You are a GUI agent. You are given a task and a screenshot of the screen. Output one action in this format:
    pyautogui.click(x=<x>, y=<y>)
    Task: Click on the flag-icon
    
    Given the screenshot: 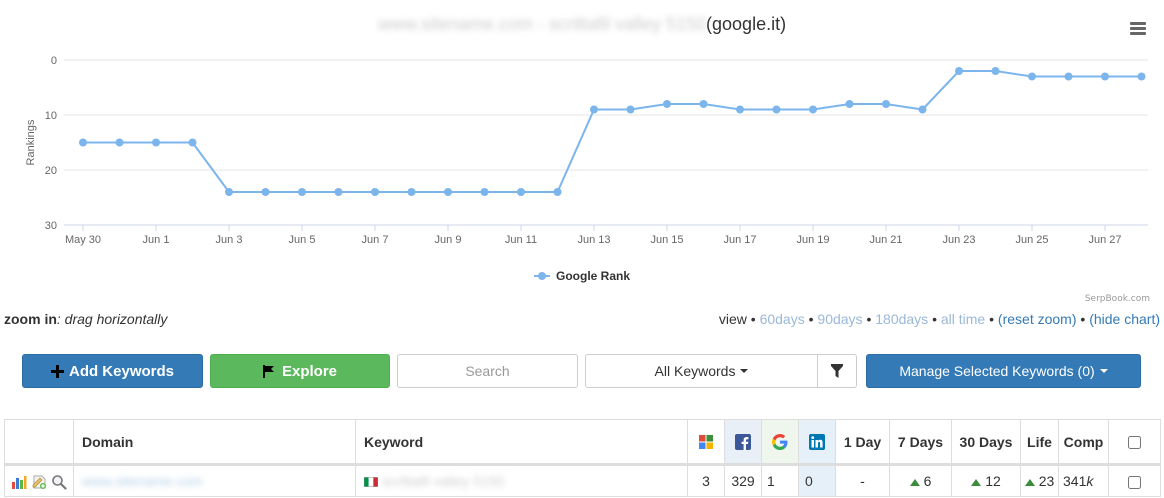 What is the action you would take?
    pyautogui.click(x=268, y=371)
    